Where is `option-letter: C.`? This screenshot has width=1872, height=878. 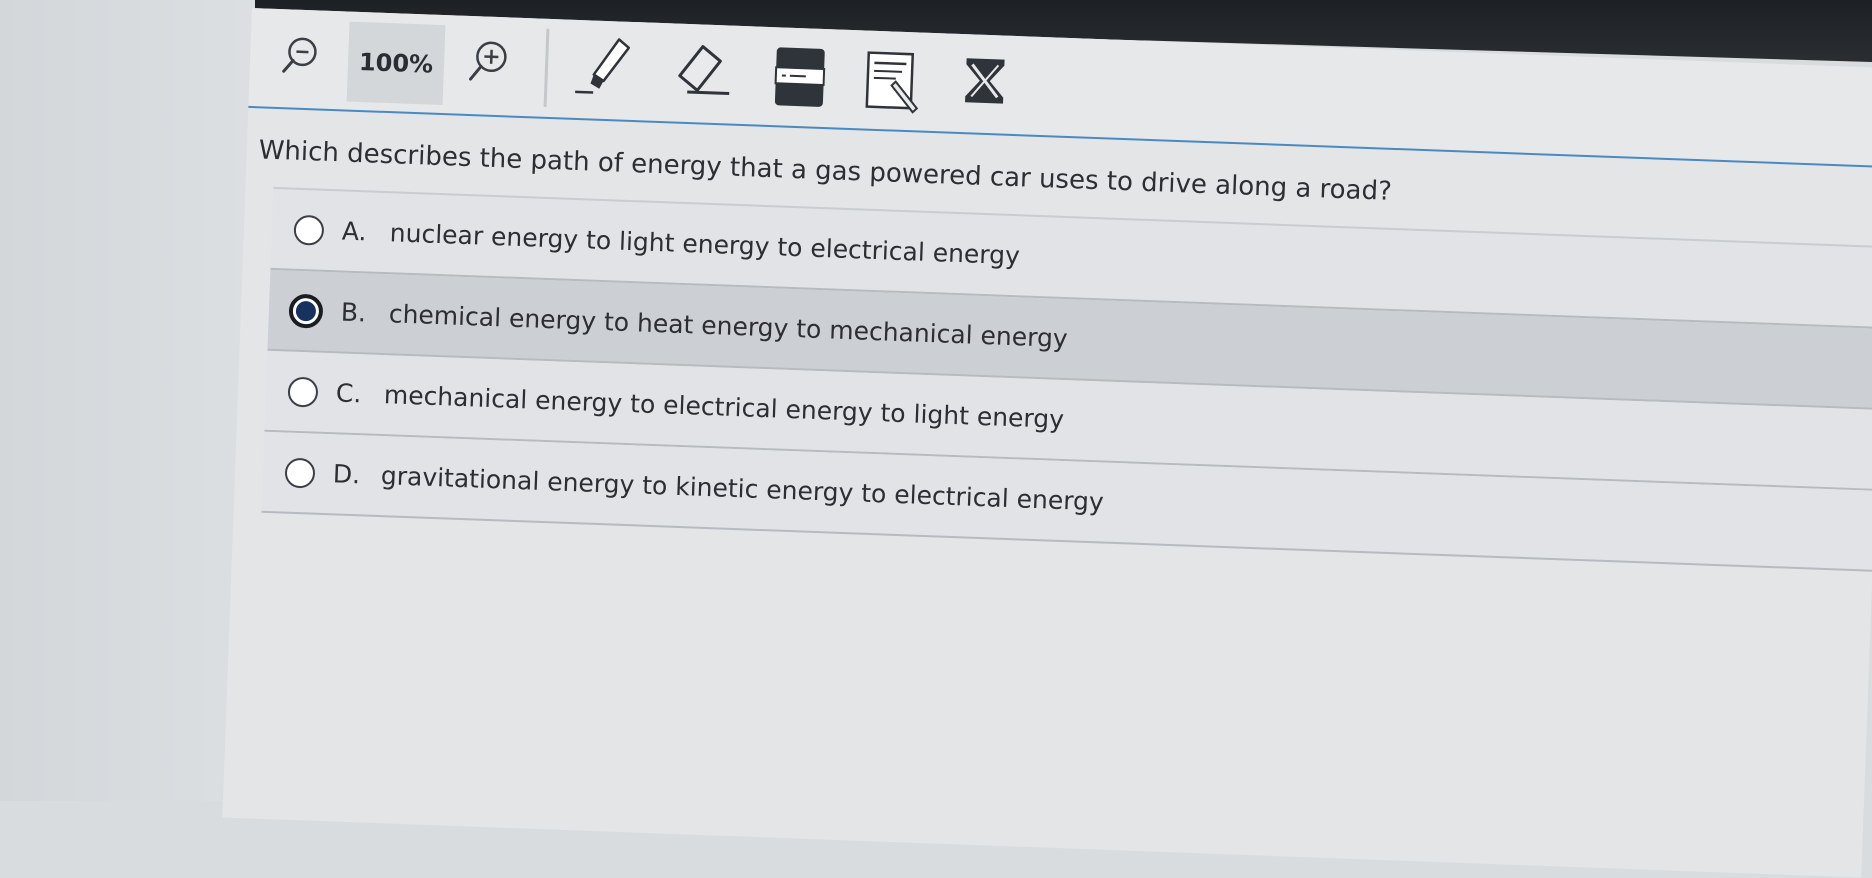
option-letter: C. is located at coordinates (355, 393).